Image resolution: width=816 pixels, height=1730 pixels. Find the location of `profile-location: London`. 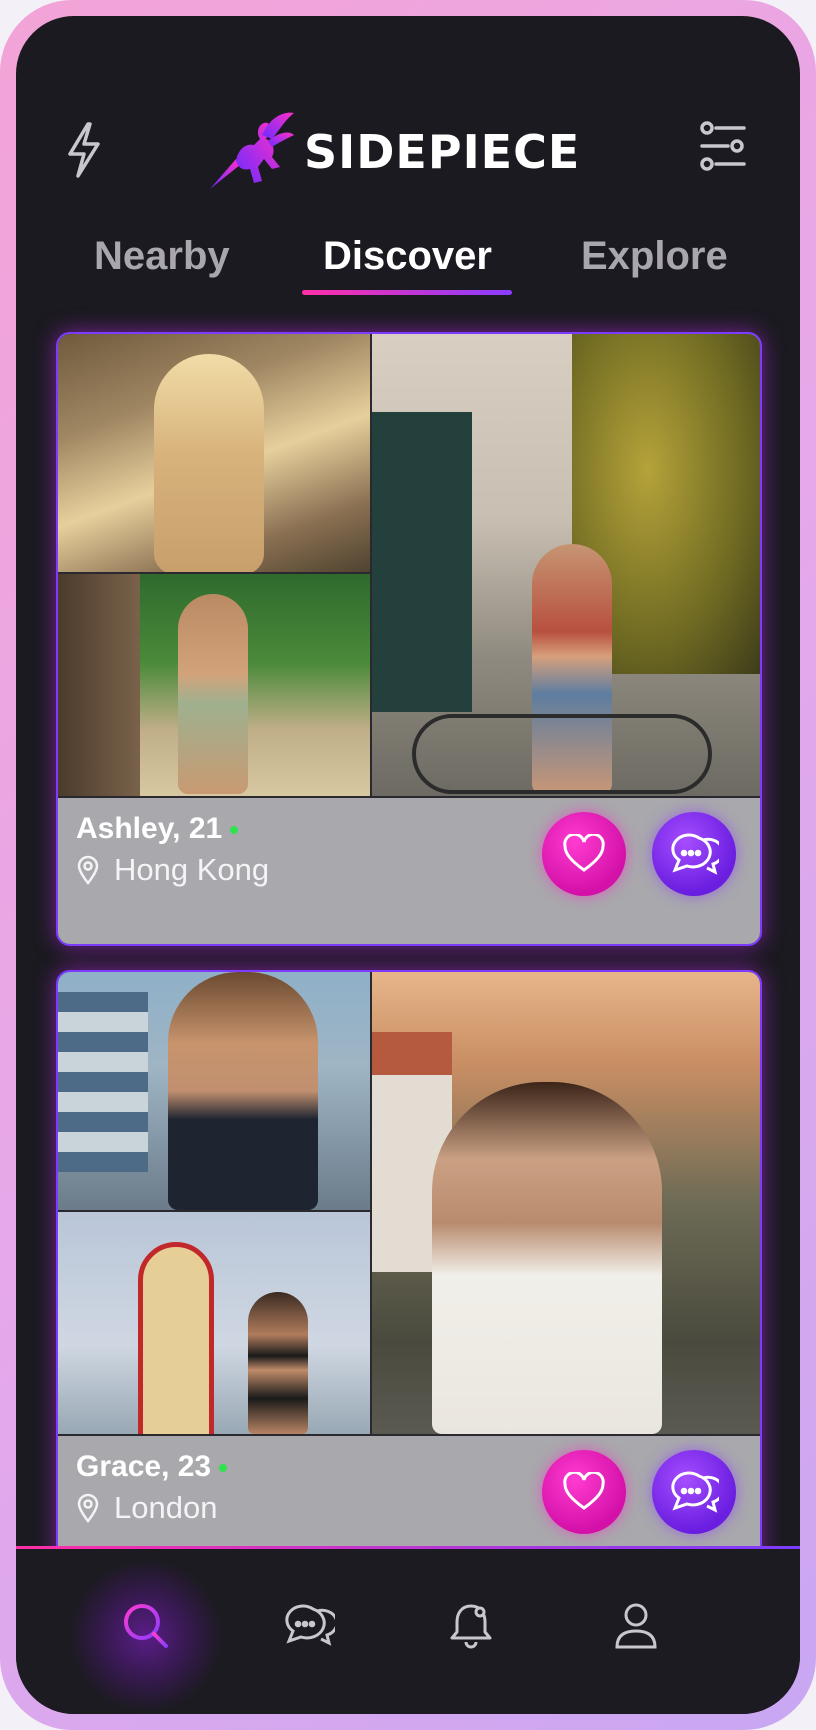

profile-location: London is located at coordinates (146, 1508).